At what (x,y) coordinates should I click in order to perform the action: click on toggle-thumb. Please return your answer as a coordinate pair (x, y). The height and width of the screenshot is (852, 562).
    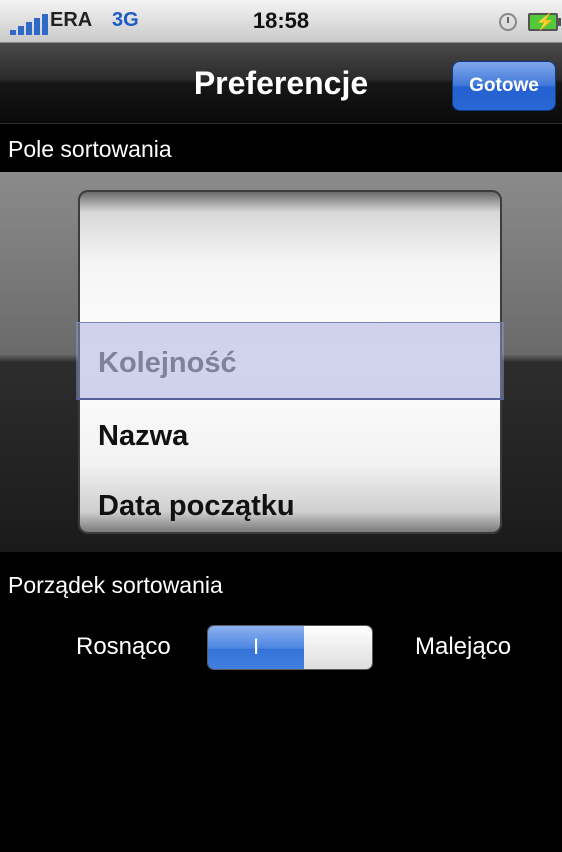
    Looking at the image, I should click on (338, 647).